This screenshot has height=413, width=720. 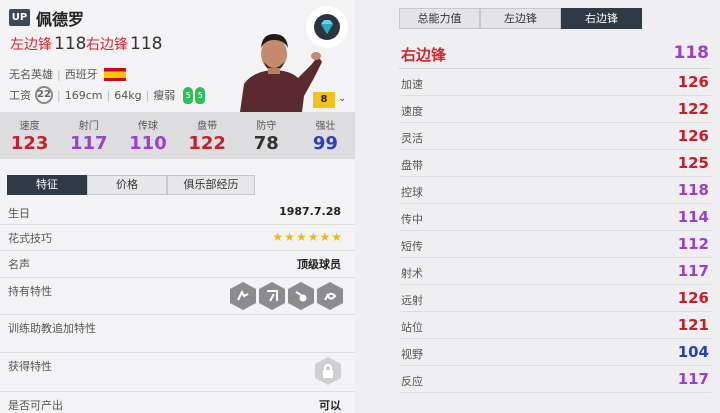 I want to click on lock-icon, so click(x=328, y=371).